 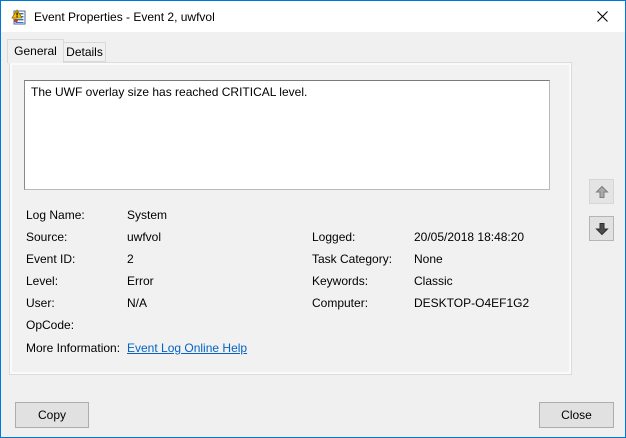 What do you see at coordinates (85, 52) in the screenshot?
I see `tab-details: Details` at bounding box center [85, 52].